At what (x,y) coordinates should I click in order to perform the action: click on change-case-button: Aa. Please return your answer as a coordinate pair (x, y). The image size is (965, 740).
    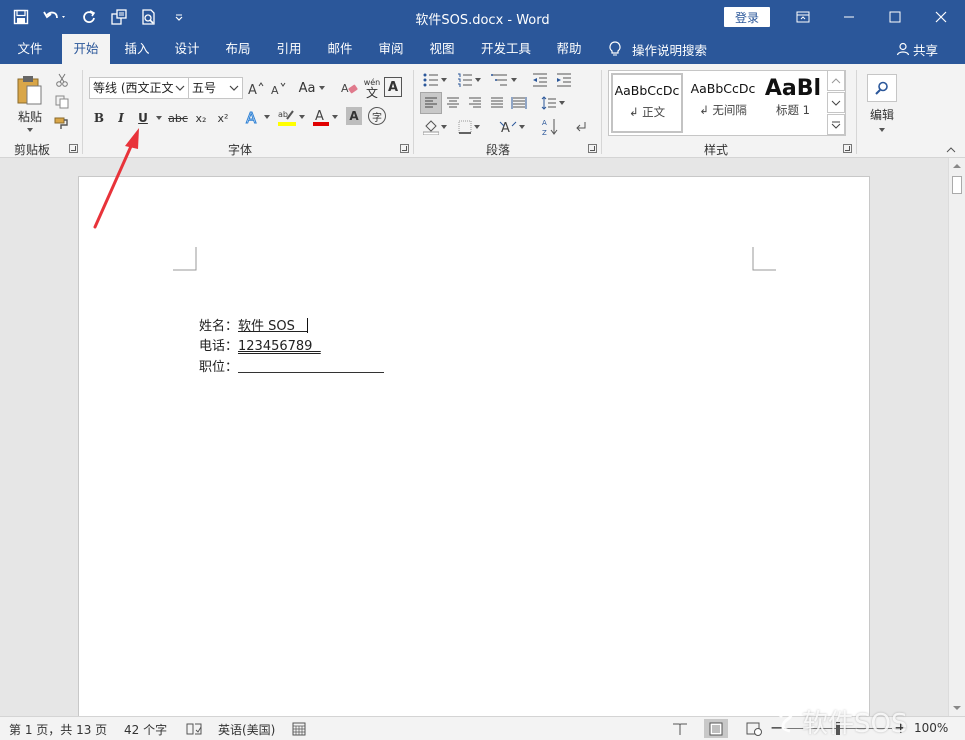
    Looking at the image, I should click on (312, 88).